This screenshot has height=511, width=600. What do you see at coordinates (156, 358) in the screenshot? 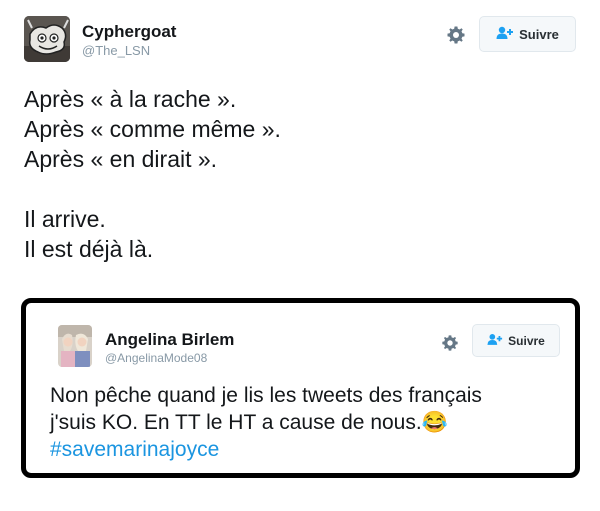
I see `quoted-user-handle: @AngelinaMode08` at bounding box center [156, 358].